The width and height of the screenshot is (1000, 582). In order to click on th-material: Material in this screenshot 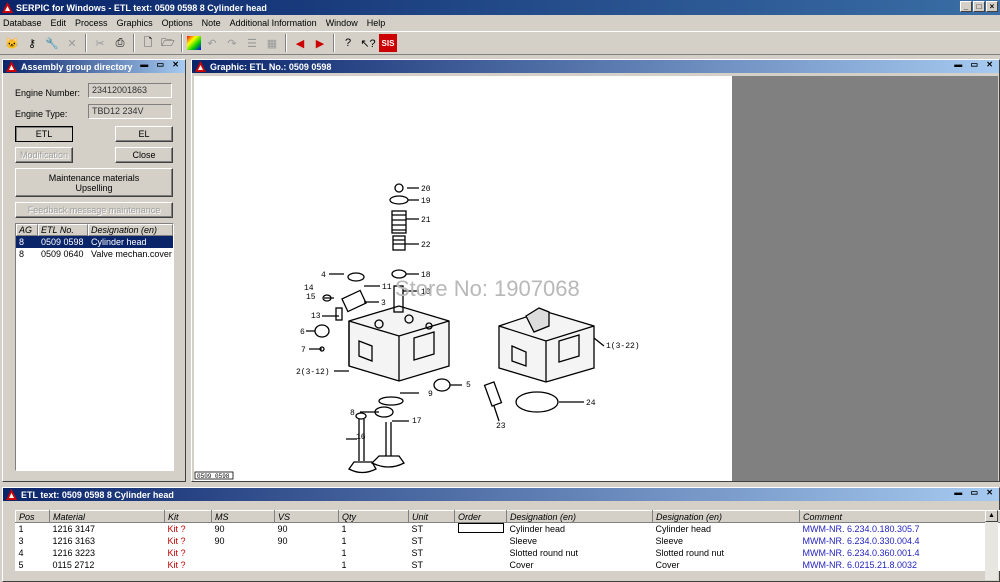, I will do `click(107, 516)`.